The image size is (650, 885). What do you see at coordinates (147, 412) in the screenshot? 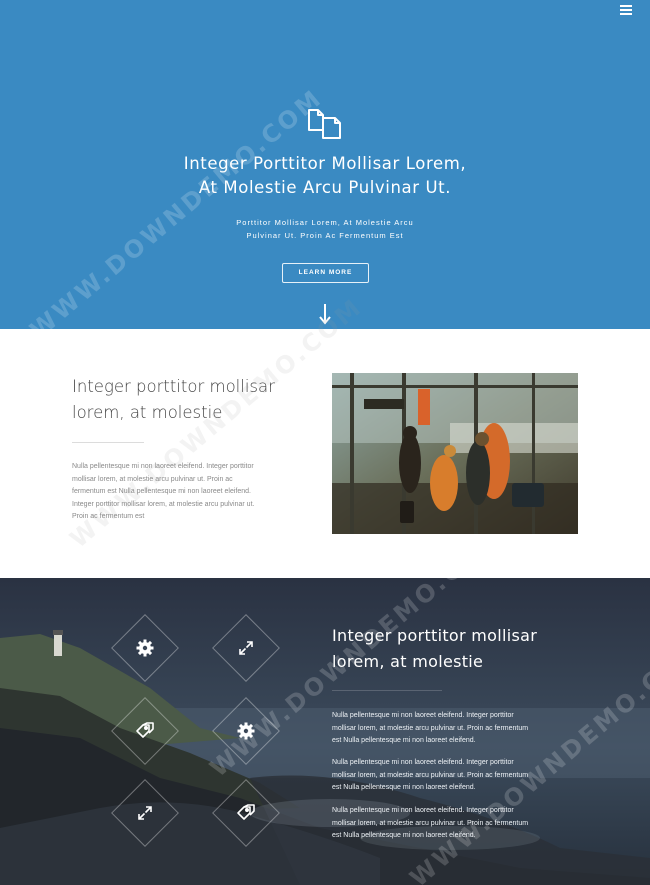
I see `about-heading-line: lorem, at molestie` at bounding box center [147, 412].